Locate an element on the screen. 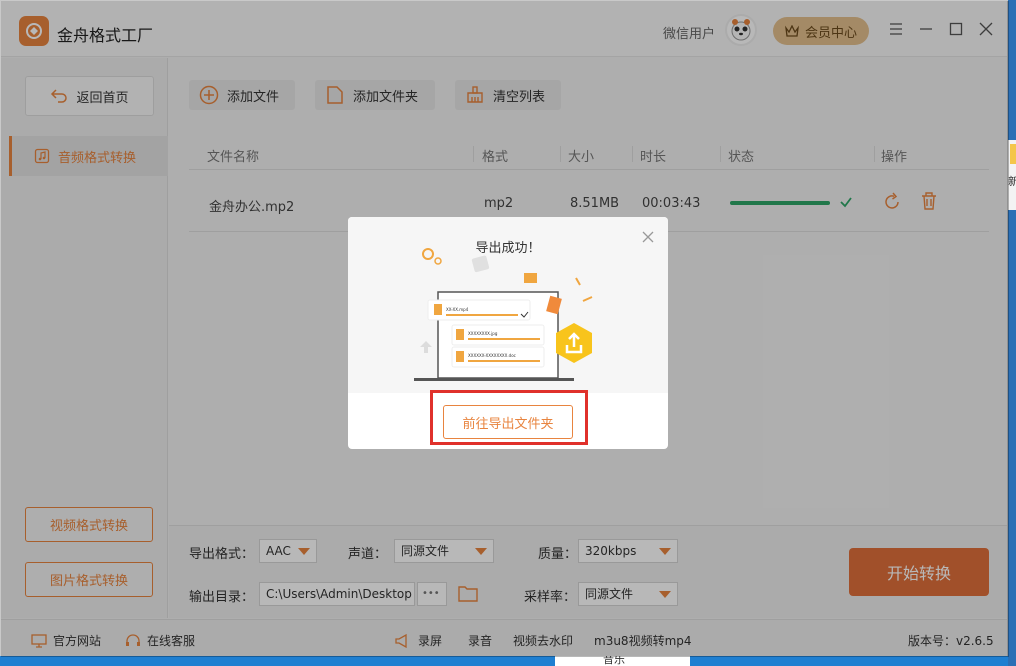 The width and height of the screenshot is (1016, 666). background-window-text: 新 is located at coordinates (1012, 181).